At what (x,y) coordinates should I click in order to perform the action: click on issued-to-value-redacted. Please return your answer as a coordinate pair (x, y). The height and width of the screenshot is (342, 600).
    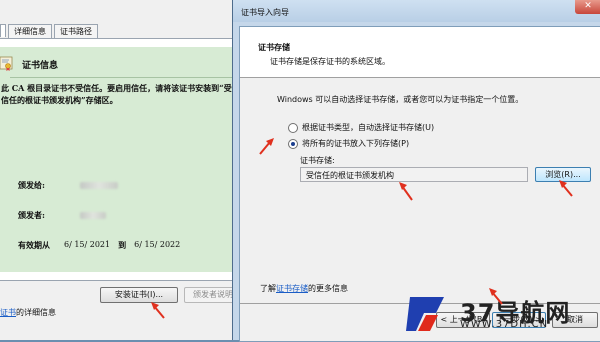
    Looking at the image, I should click on (99, 185).